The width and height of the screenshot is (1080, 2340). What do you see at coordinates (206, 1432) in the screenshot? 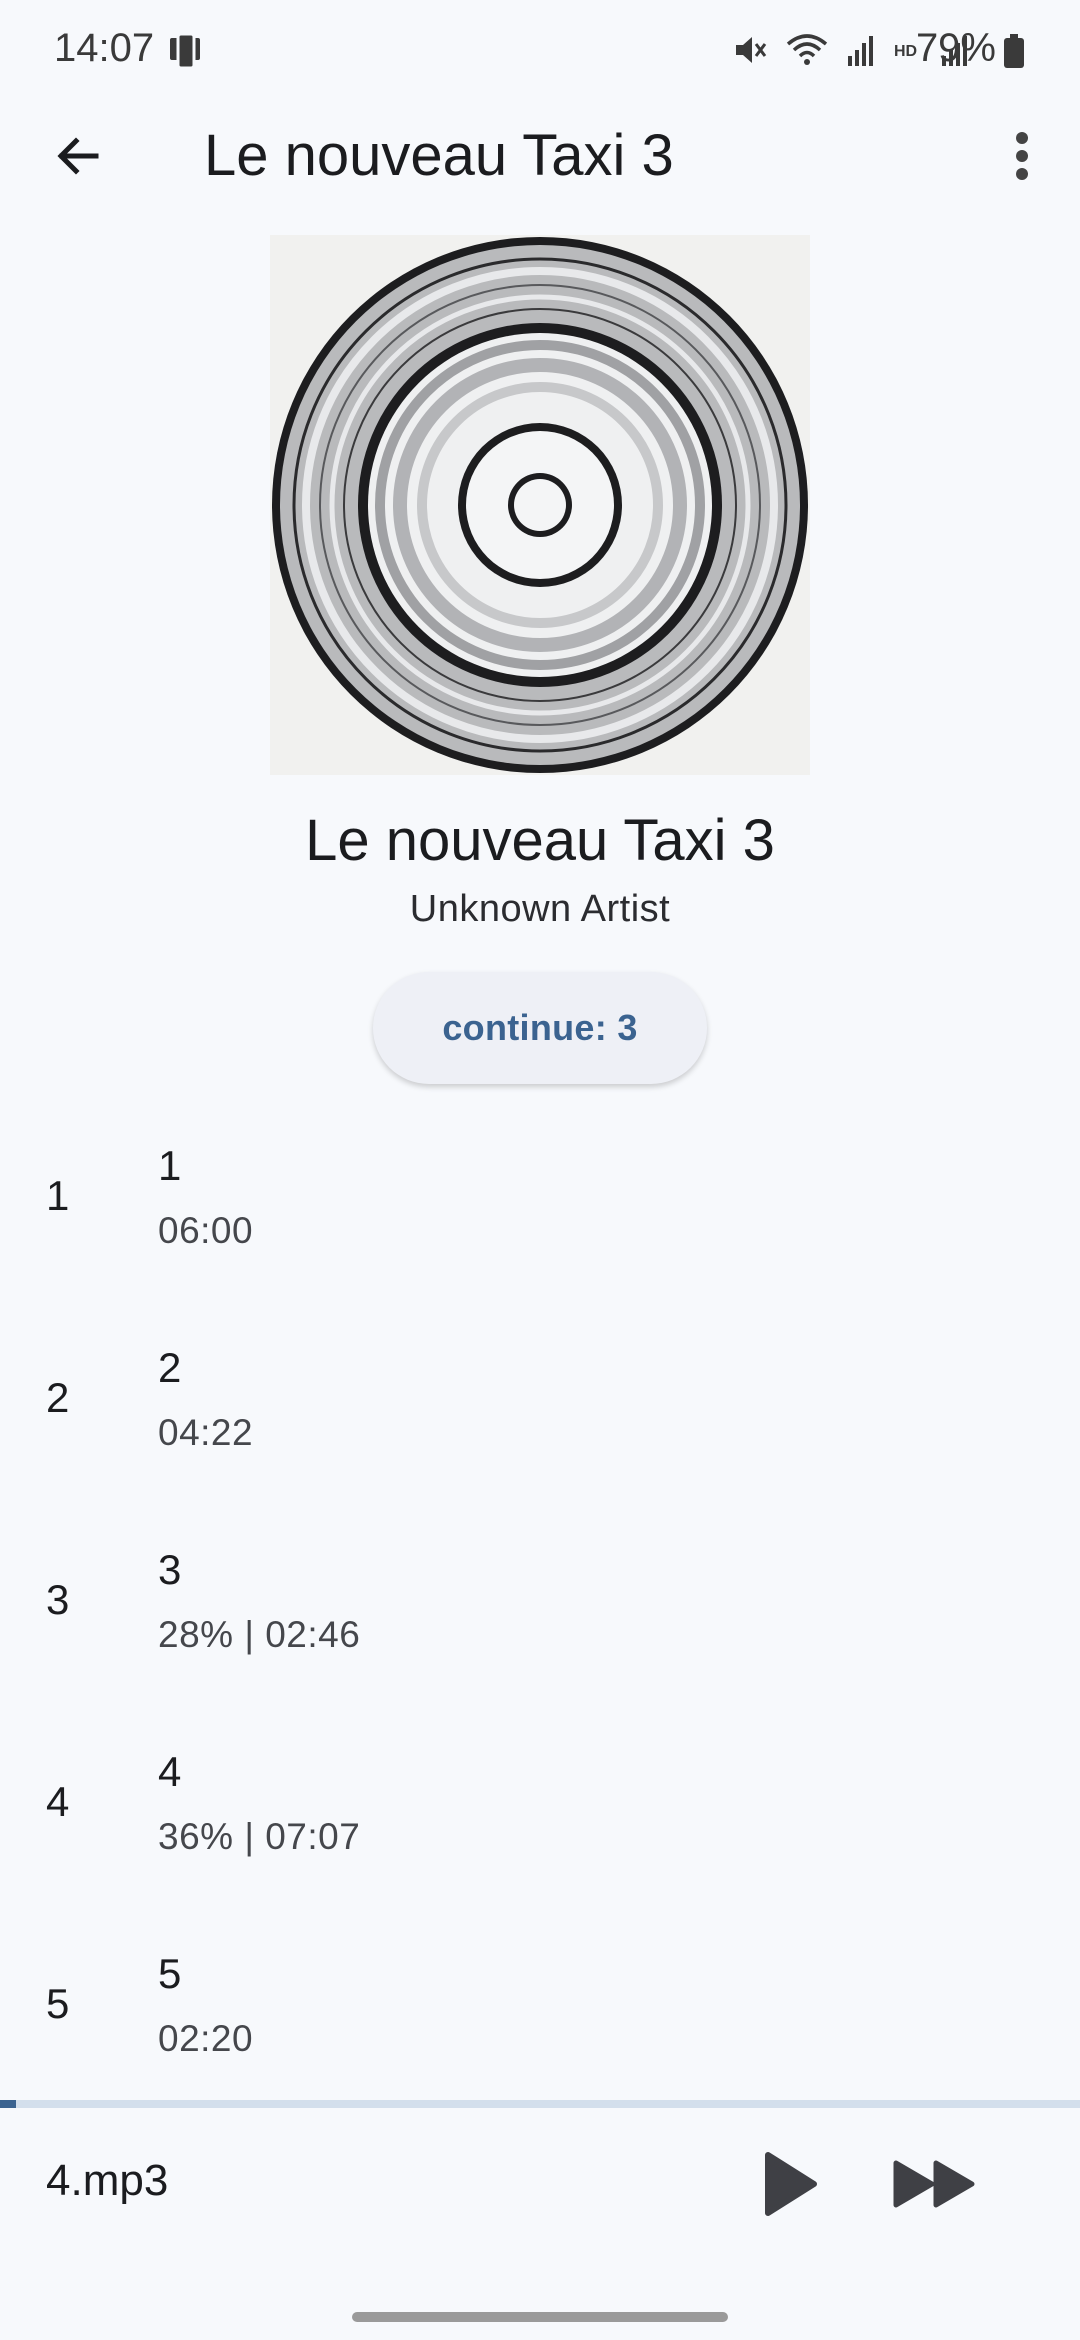
I see `track-duration: 04:22` at bounding box center [206, 1432].